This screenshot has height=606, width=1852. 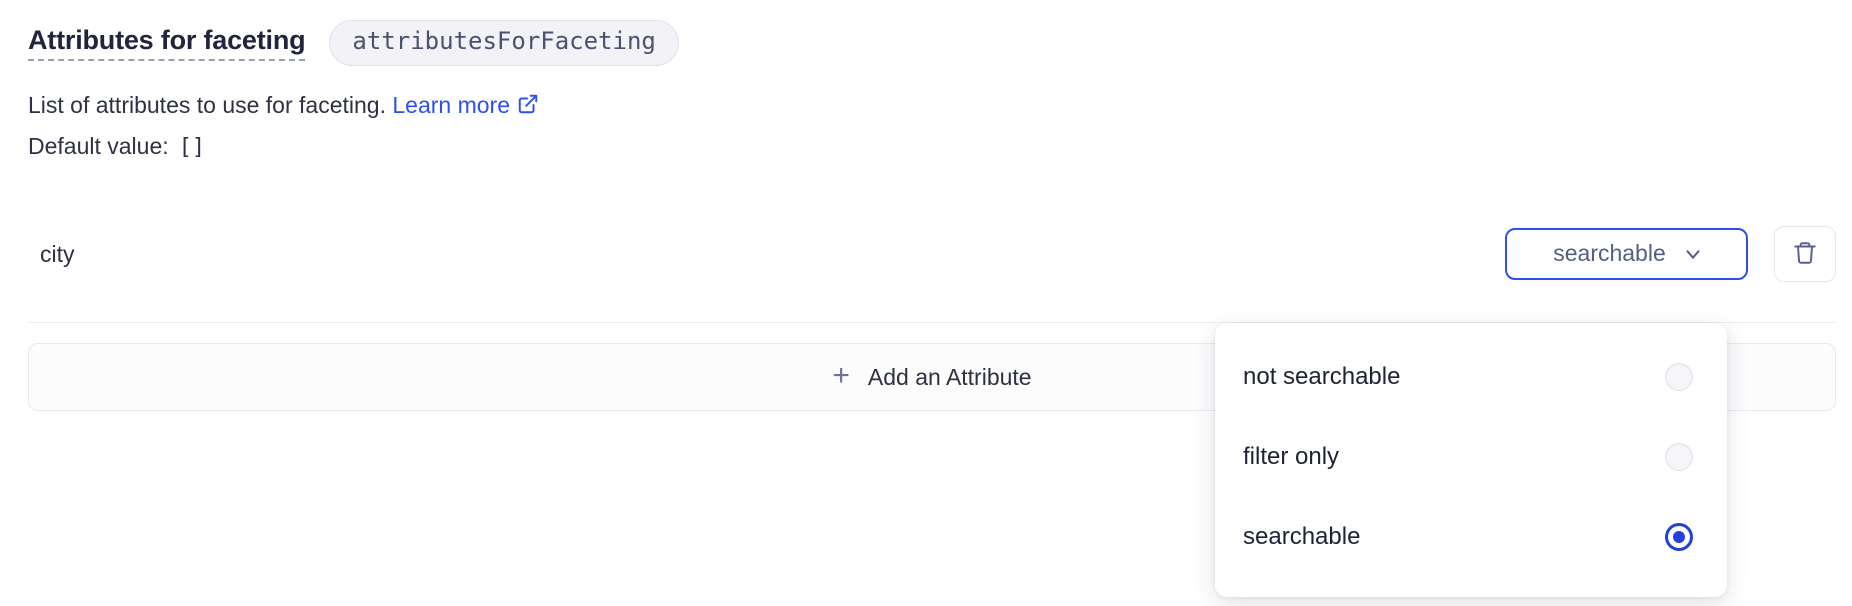 What do you see at coordinates (192, 147) in the screenshot?
I see `default-value-code: []` at bounding box center [192, 147].